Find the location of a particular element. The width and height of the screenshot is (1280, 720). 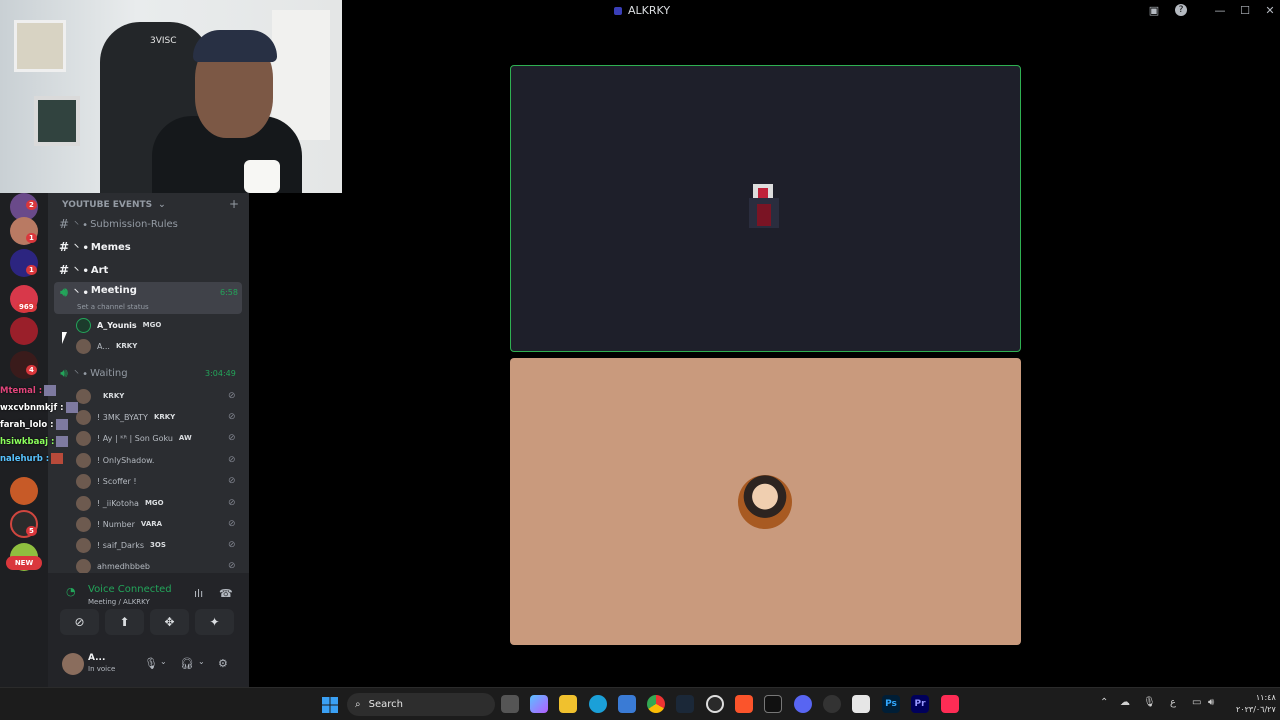

voice-user: ! Scoffer ! ⊘ is located at coordinates (161, 481).